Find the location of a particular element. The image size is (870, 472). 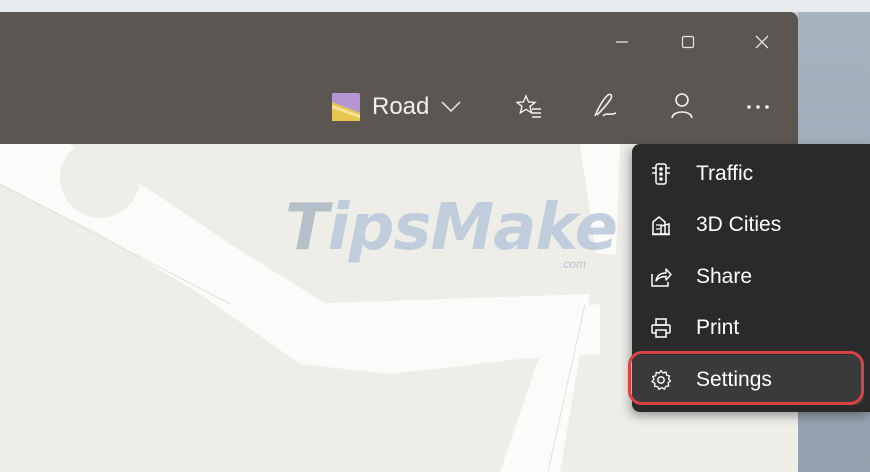

ink-button is located at coordinates (605, 106).